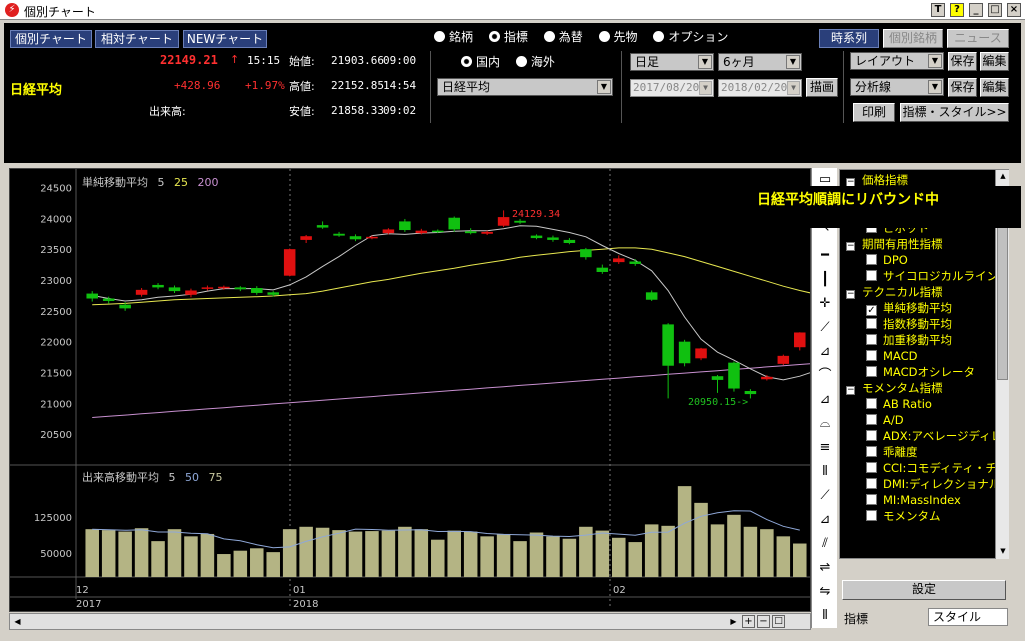  What do you see at coordinates (913, 500) in the screenshot?
I see `tree-item: MI:MassIndex` at bounding box center [913, 500].